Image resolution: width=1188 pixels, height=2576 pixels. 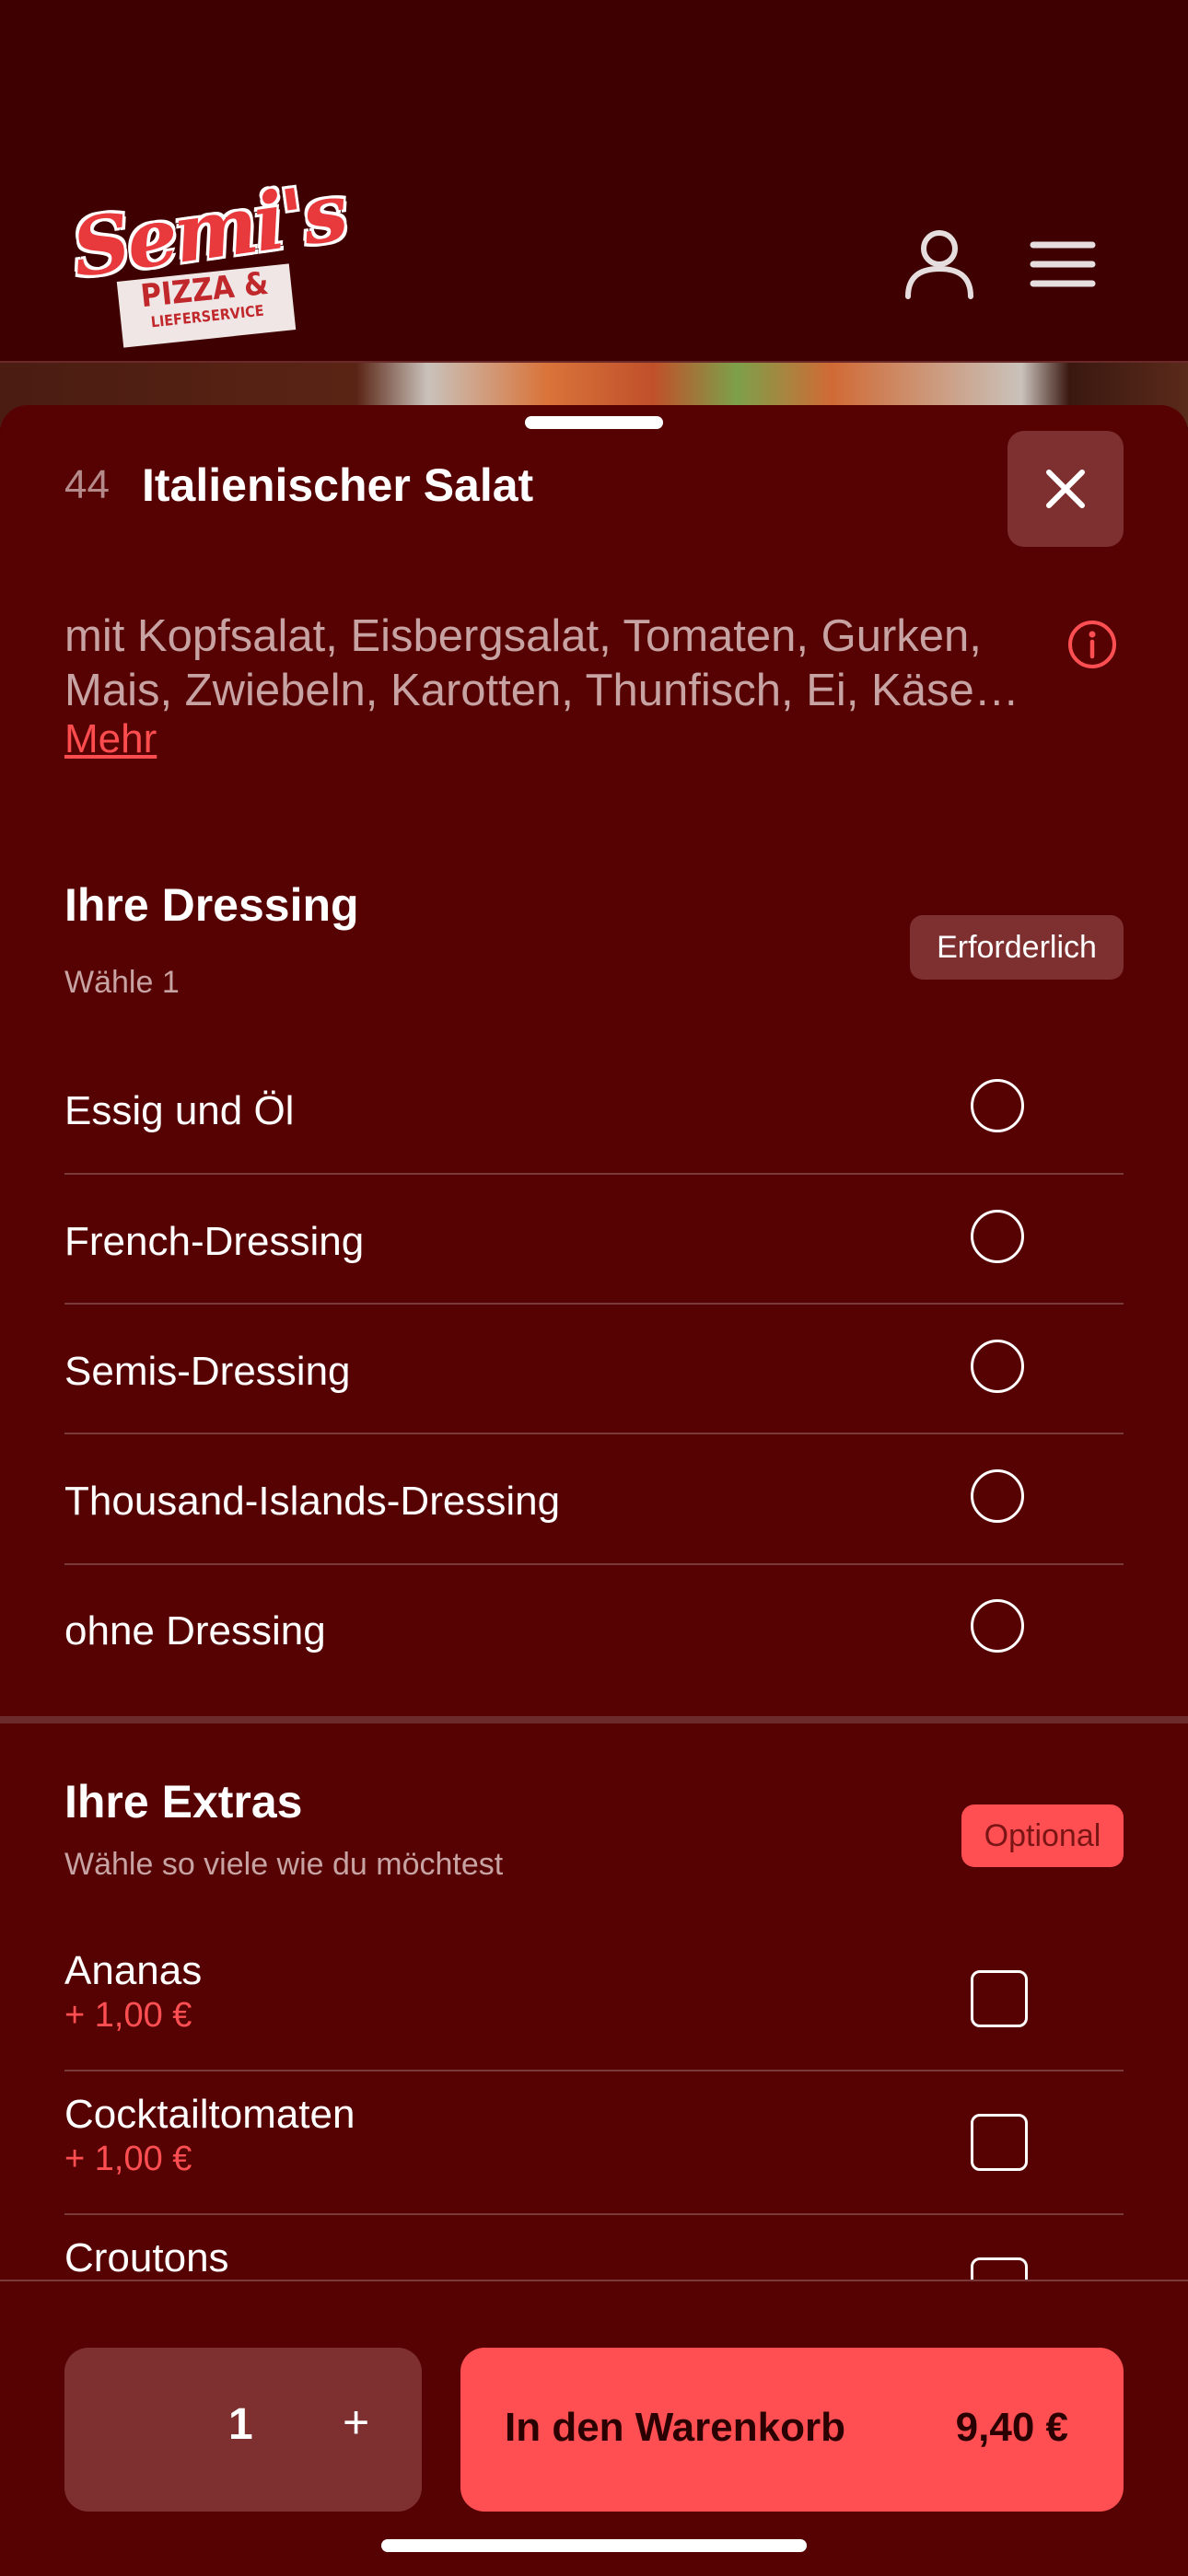 What do you see at coordinates (1092, 644) in the screenshot?
I see `info-icon` at bounding box center [1092, 644].